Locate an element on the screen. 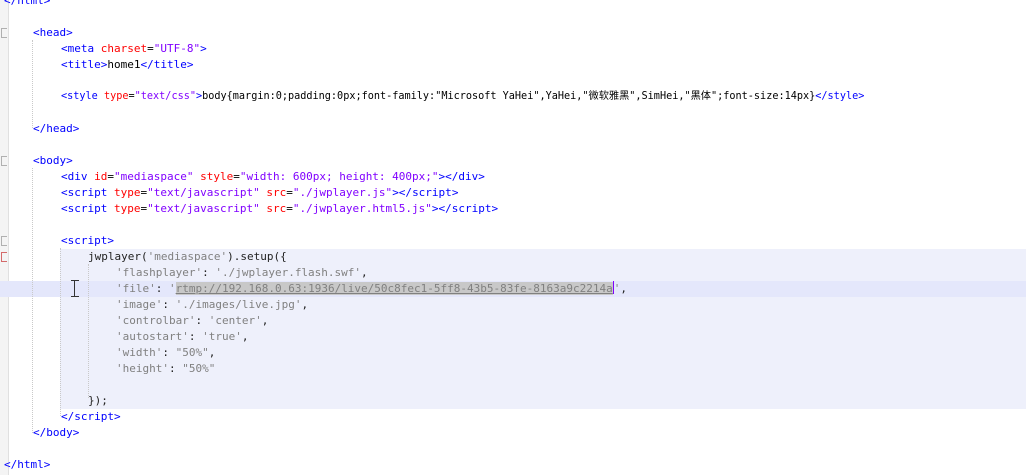  code-line-16: <script> is located at coordinates (87, 241).